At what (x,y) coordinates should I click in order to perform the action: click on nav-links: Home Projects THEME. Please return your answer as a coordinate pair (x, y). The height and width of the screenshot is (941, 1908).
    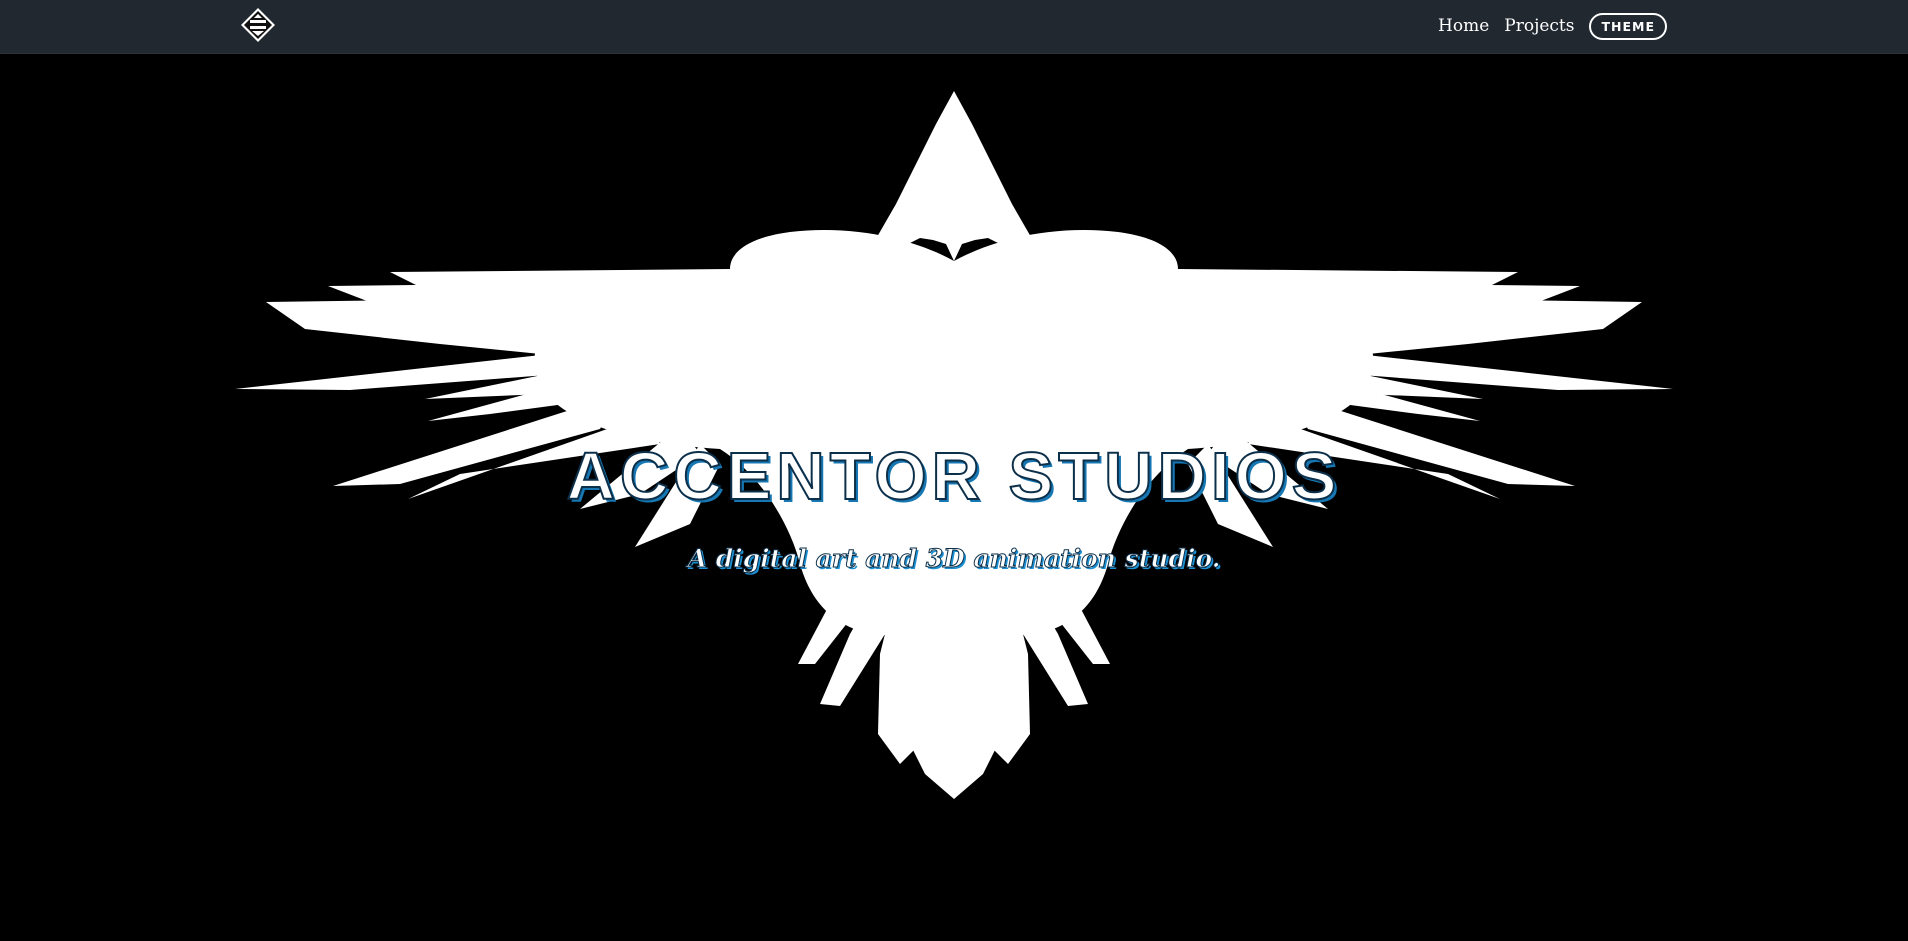
    Looking at the image, I should click on (1552, 26).